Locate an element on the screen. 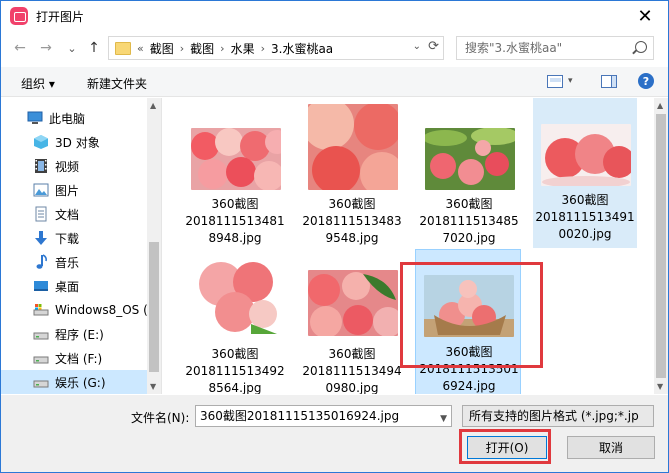  nav-item-drive-c: Windows8_OS (C is located at coordinates (74, 310).